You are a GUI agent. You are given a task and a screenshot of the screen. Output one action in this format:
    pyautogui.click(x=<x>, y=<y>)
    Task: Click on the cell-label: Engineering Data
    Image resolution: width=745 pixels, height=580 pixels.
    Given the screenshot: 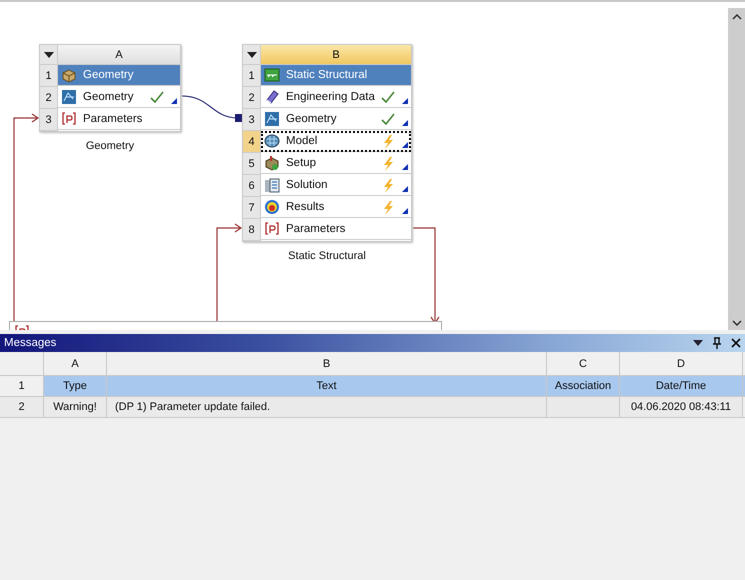 What is the action you would take?
    pyautogui.click(x=330, y=97)
    